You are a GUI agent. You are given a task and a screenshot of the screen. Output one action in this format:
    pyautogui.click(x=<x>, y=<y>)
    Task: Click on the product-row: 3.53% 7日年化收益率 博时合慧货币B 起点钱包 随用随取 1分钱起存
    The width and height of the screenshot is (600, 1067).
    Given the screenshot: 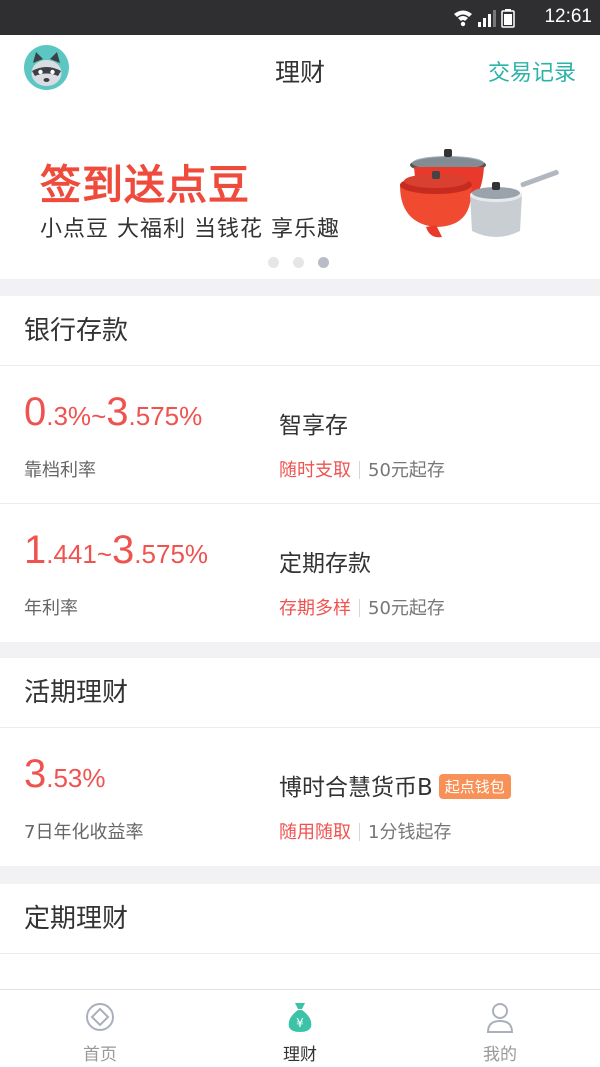 What is the action you would take?
    pyautogui.click(x=300, y=797)
    